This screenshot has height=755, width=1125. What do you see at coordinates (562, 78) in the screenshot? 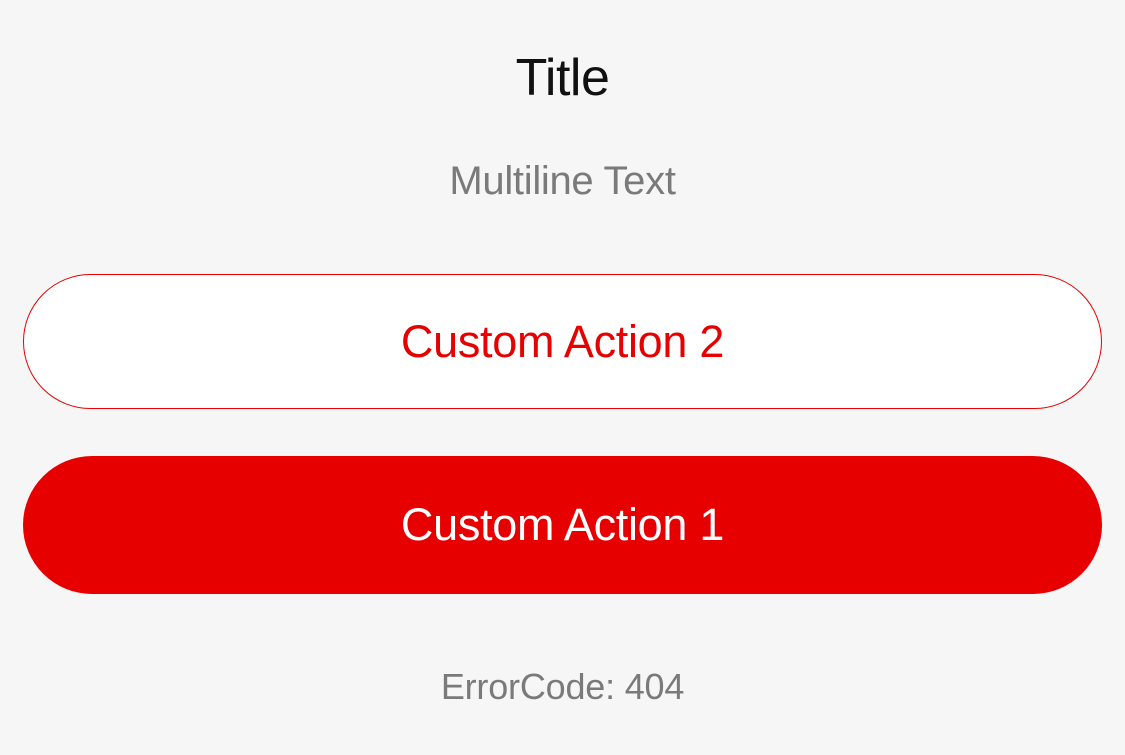
I see `dialog-title: Title` at bounding box center [562, 78].